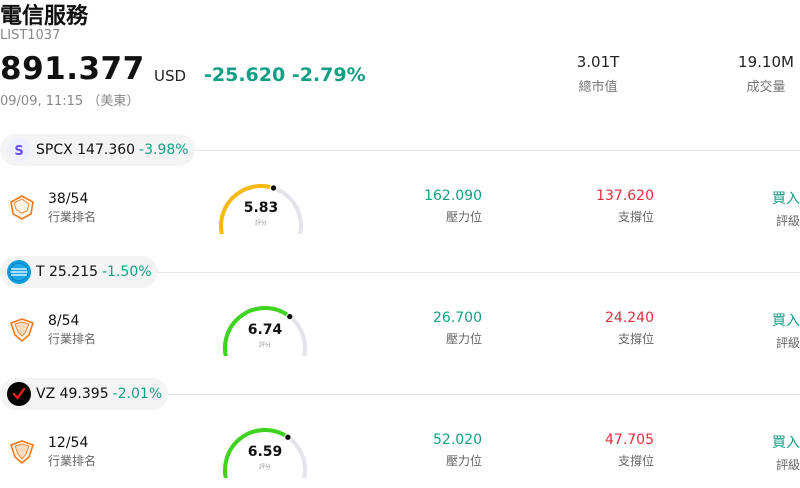  Describe the element at coordinates (19, 272) in the screenshot. I see `att-logo` at that location.